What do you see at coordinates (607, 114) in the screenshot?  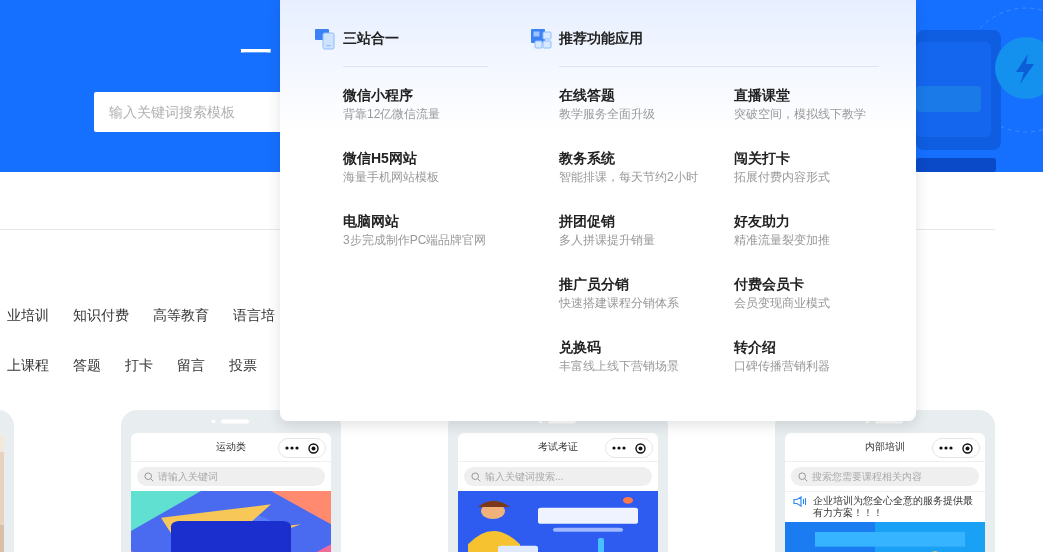 I see `menu-item-description: 教学服务全面升级` at bounding box center [607, 114].